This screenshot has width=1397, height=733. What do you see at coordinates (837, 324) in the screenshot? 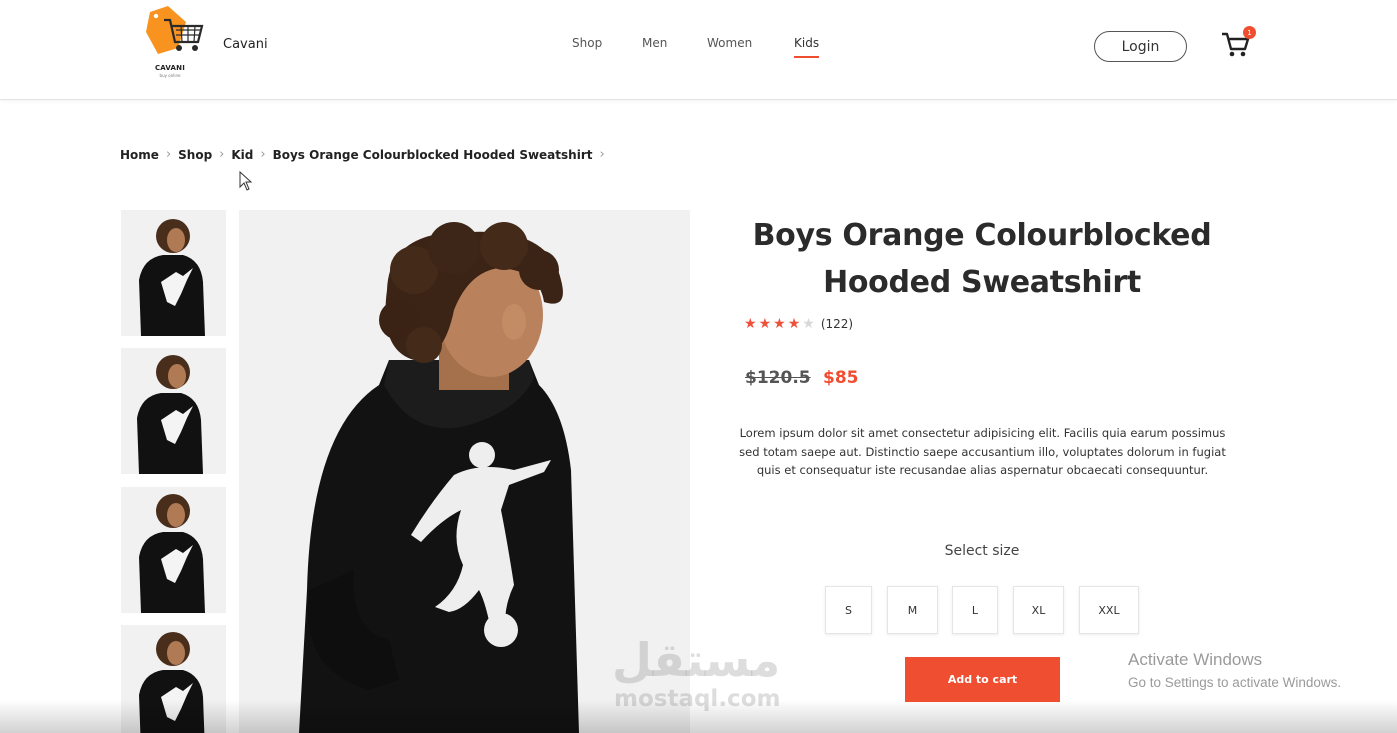
I see `review-count: (122)` at bounding box center [837, 324].